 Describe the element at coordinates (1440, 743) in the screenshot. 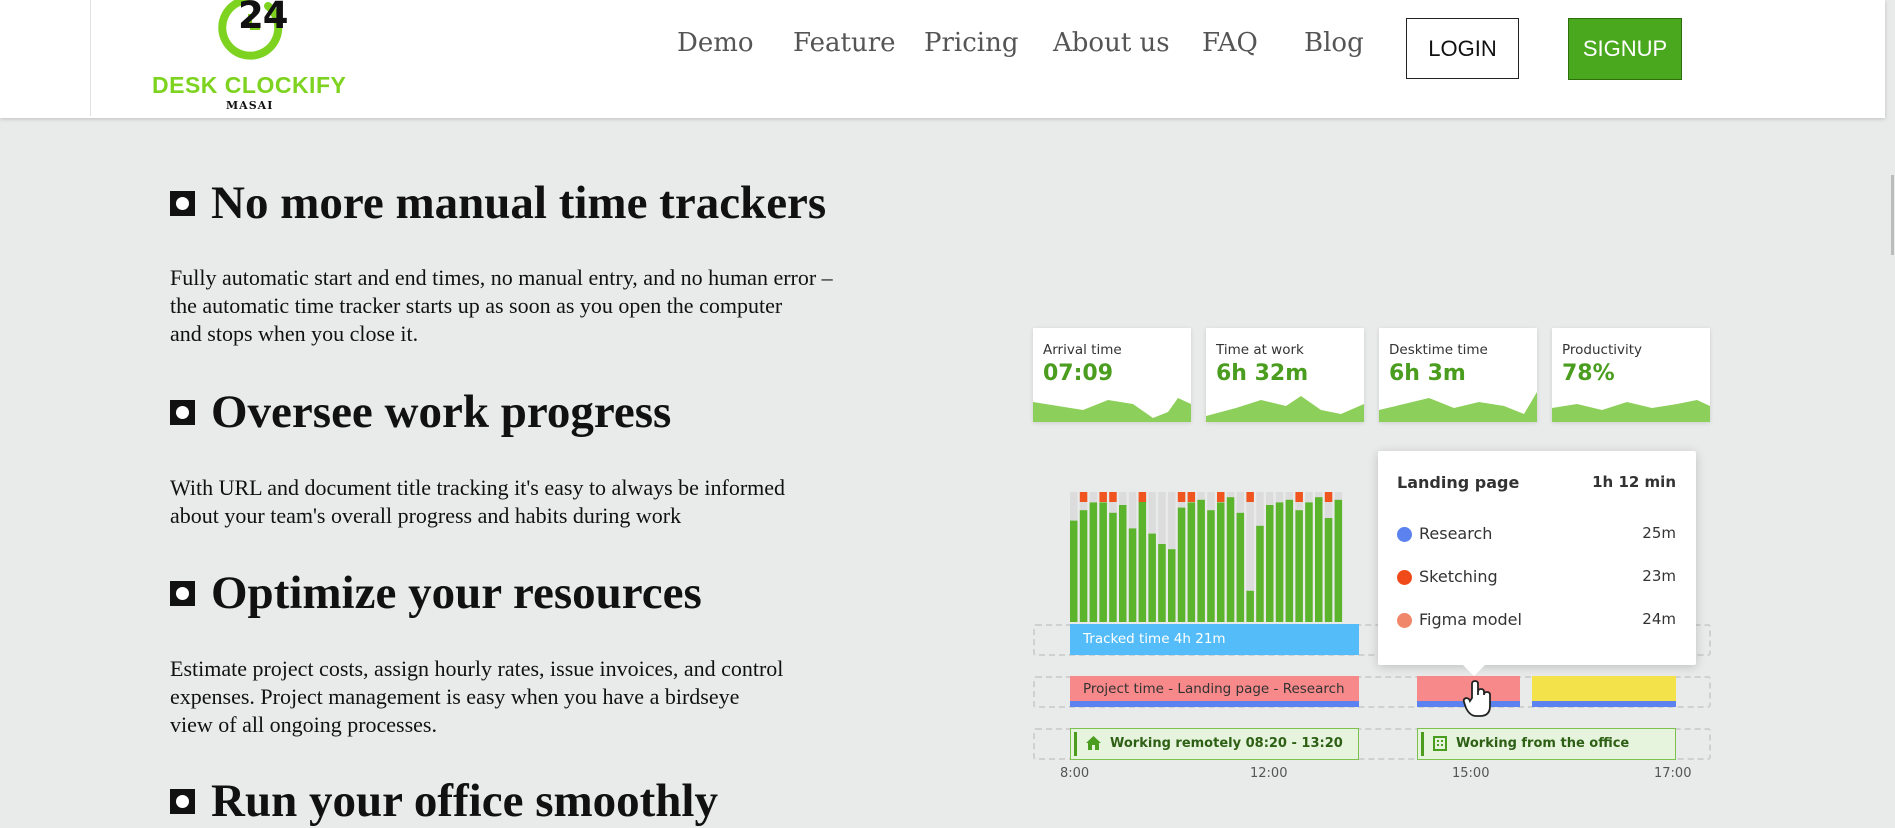

I see `office-building-icon` at that location.